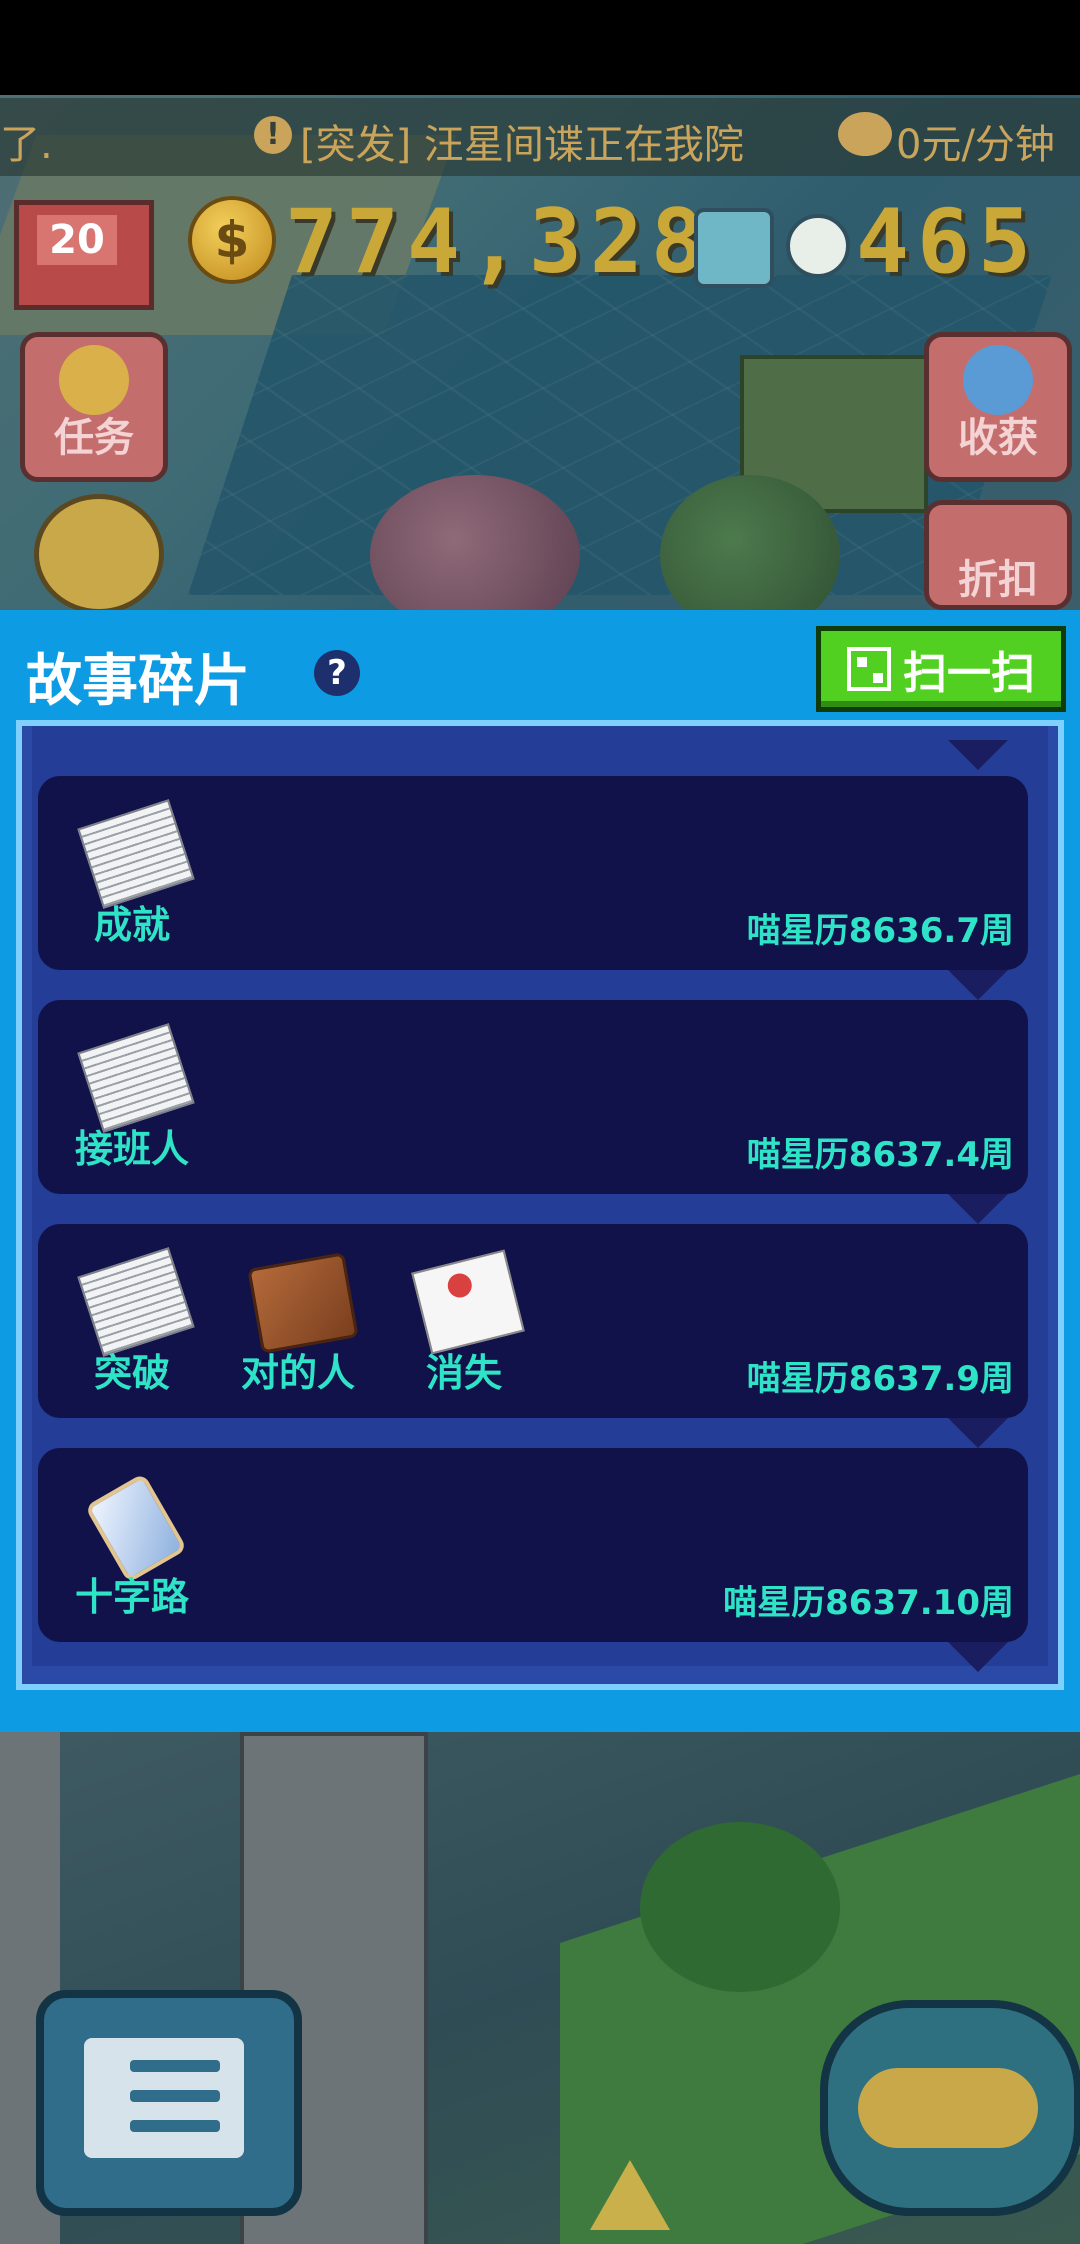 The image size is (1080, 2244). What do you see at coordinates (77, 240) in the screenshot?
I see `level-number: 20` at bounding box center [77, 240].